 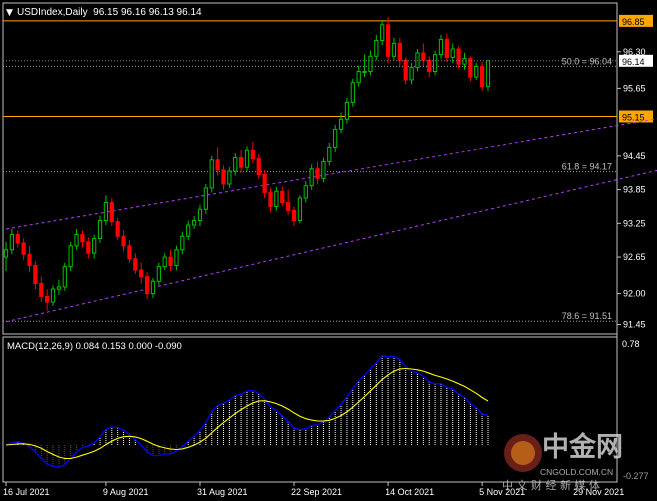 What do you see at coordinates (94, 346) in the screenshot?
I see `macd-label: MACD(12,26,9) 0.084 0.153 0.000 -0.090` at bounding box center [94, 346].